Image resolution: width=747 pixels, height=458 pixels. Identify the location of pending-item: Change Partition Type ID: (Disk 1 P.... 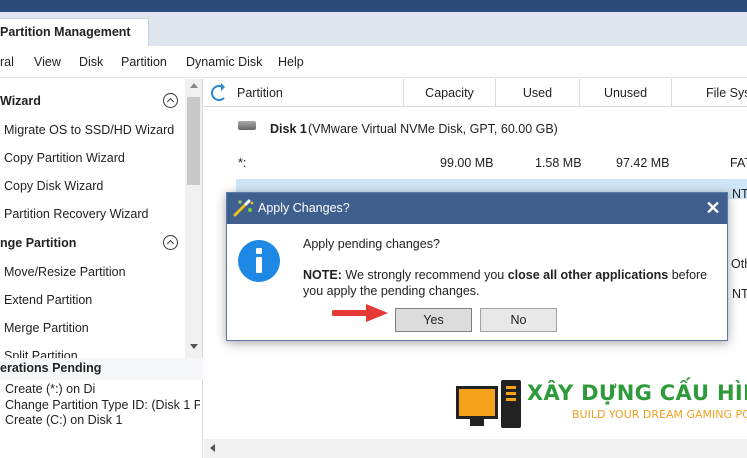
(102, 405).